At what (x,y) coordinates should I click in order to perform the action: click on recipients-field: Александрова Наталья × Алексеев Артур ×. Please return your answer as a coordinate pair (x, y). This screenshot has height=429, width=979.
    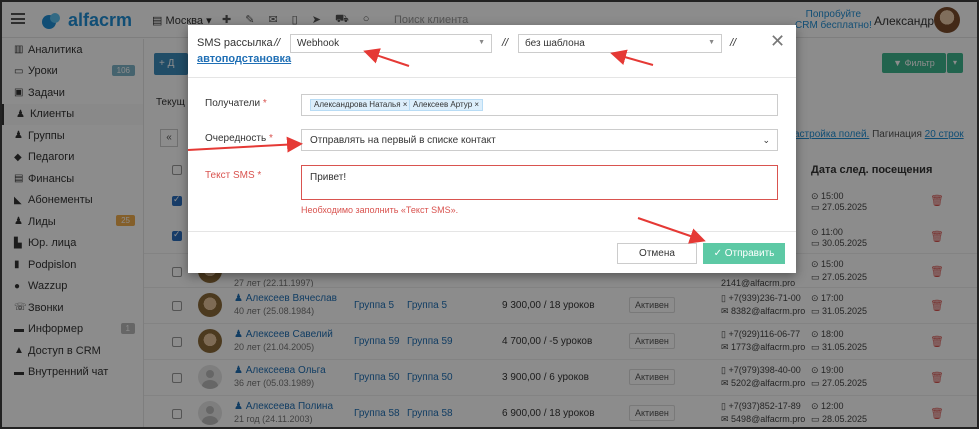
    Looking at the image, I should click on (539, 105).